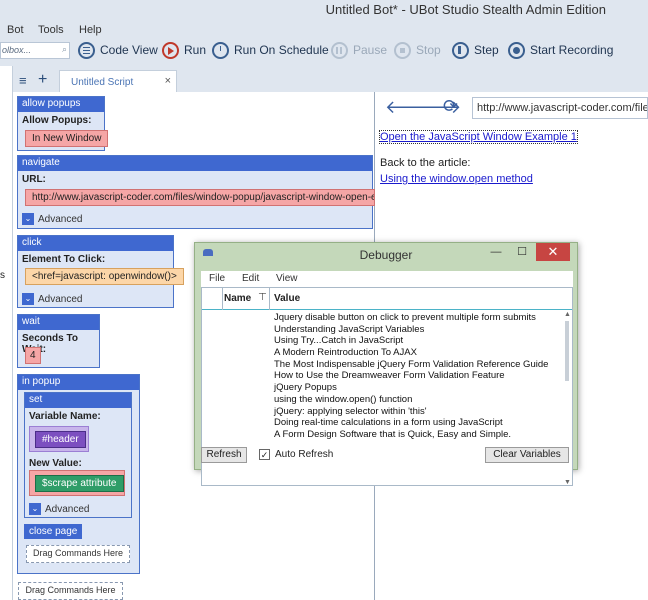  I want to click on scrollbar-thumb, so click(567, 351).